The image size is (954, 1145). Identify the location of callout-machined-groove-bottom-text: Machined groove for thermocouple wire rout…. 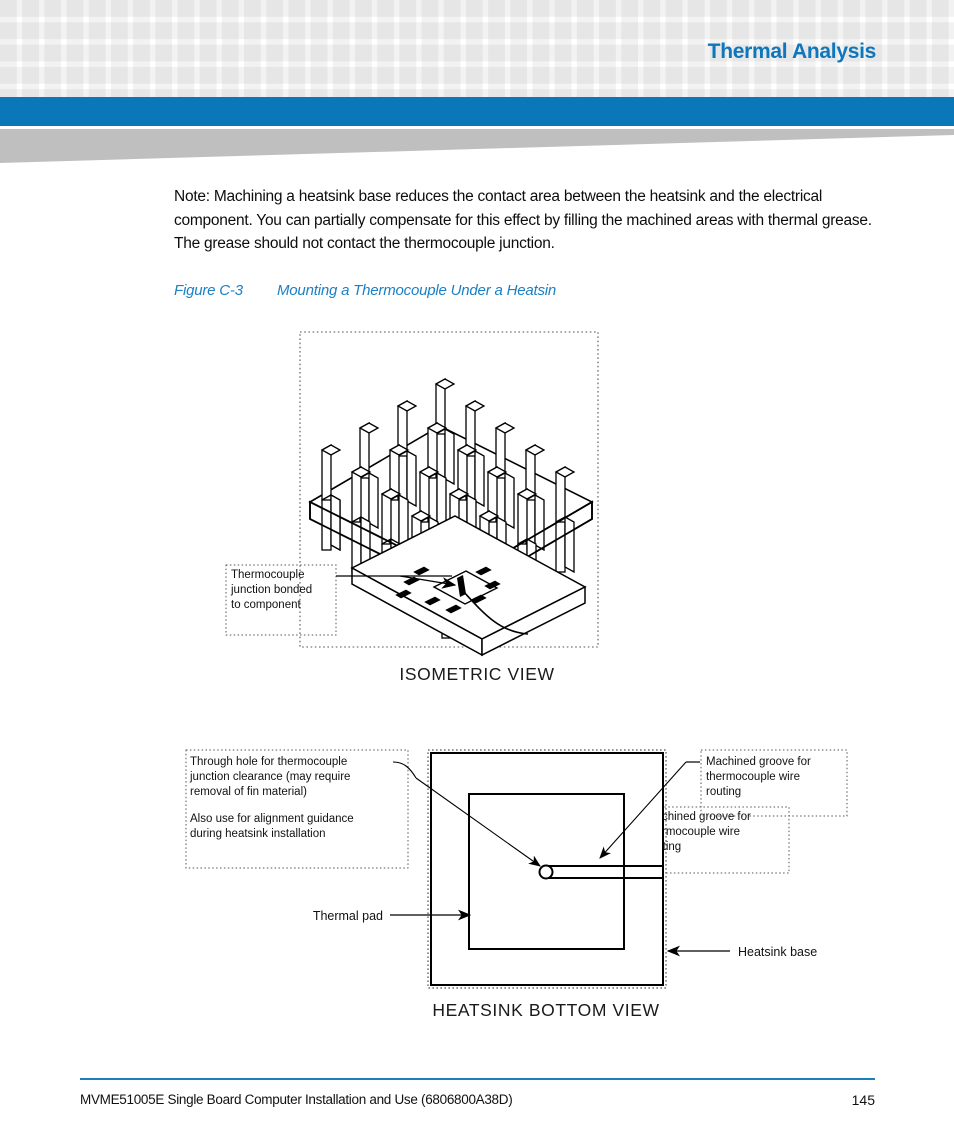
(758, 777).